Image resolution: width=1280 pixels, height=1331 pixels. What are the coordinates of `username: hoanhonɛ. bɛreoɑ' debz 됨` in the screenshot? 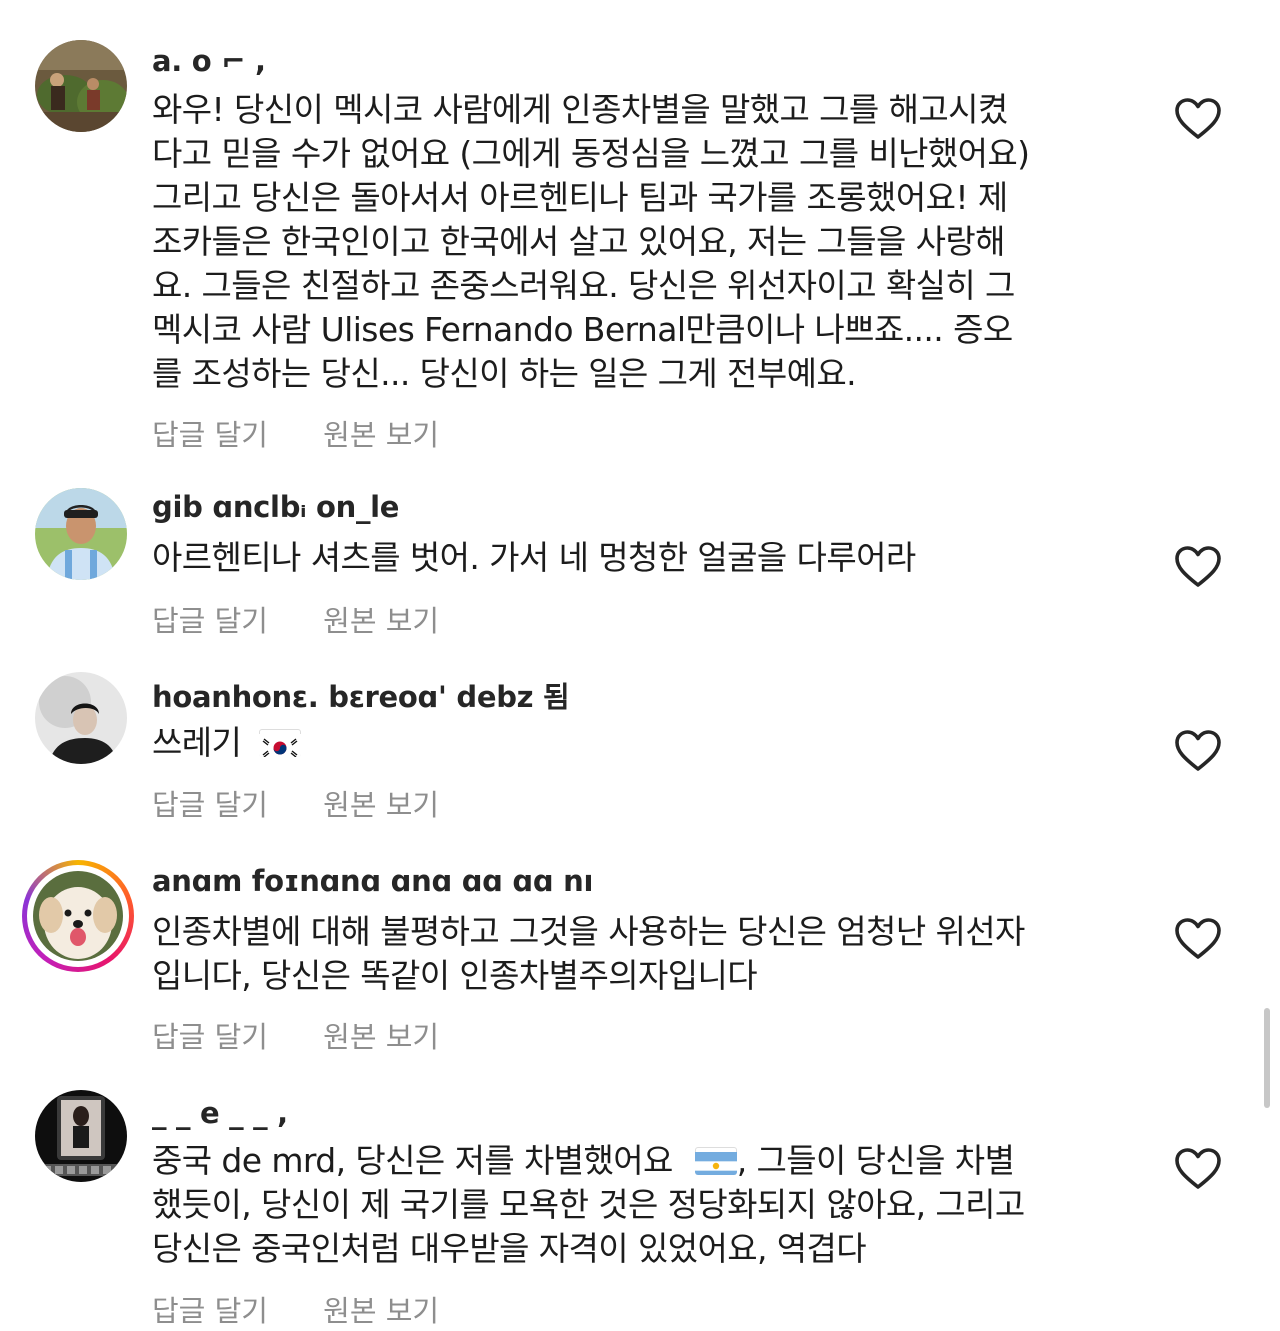 It's located at (361, 695).